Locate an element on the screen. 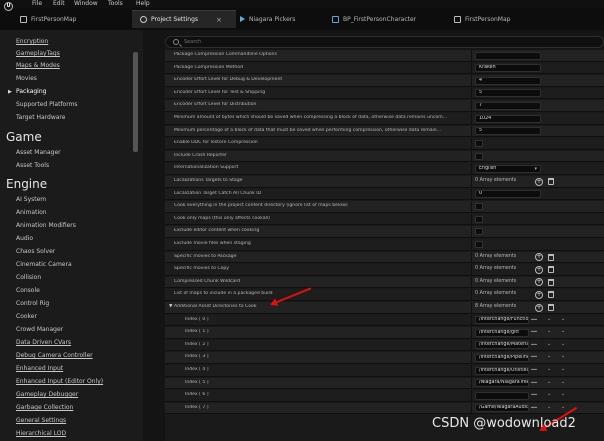 This screenshot has width=604, height=441. expand-arrow-icon: ▼ is located at coordinates (170, 306).